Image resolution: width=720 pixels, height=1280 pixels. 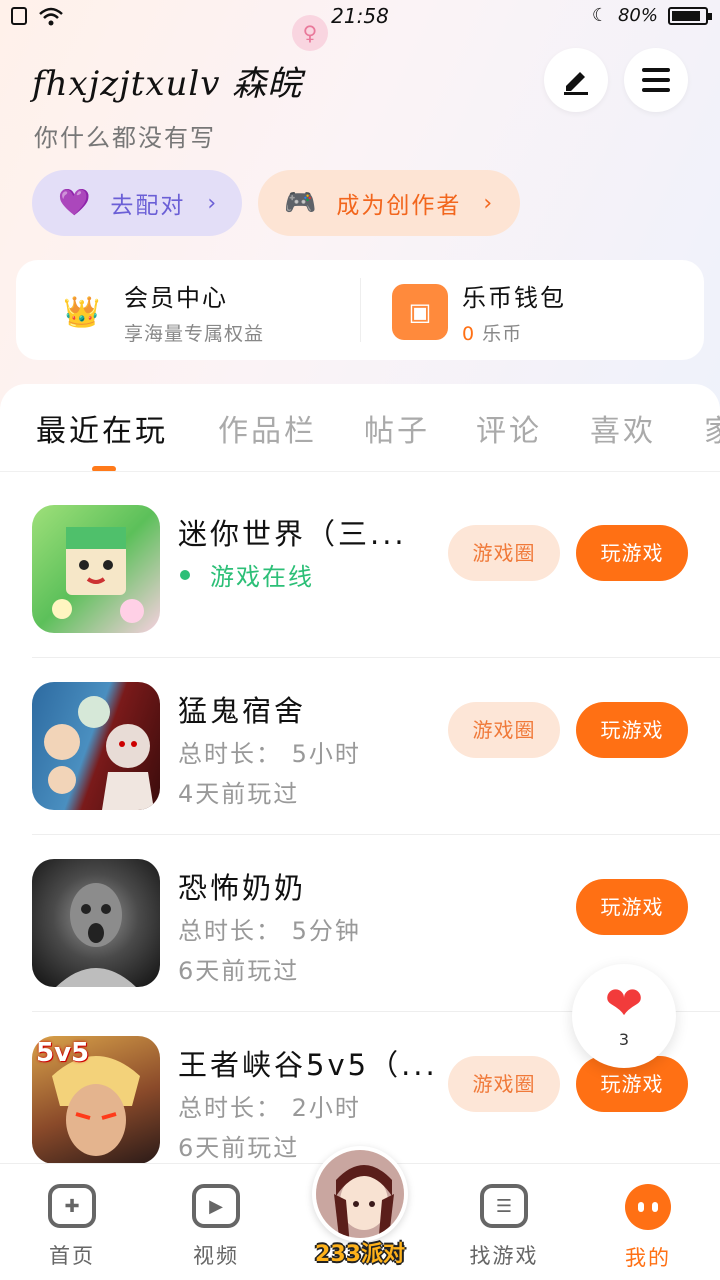 I want to click on status-bar: 21:58 ☾ 80%, so click(x=360, y=17).